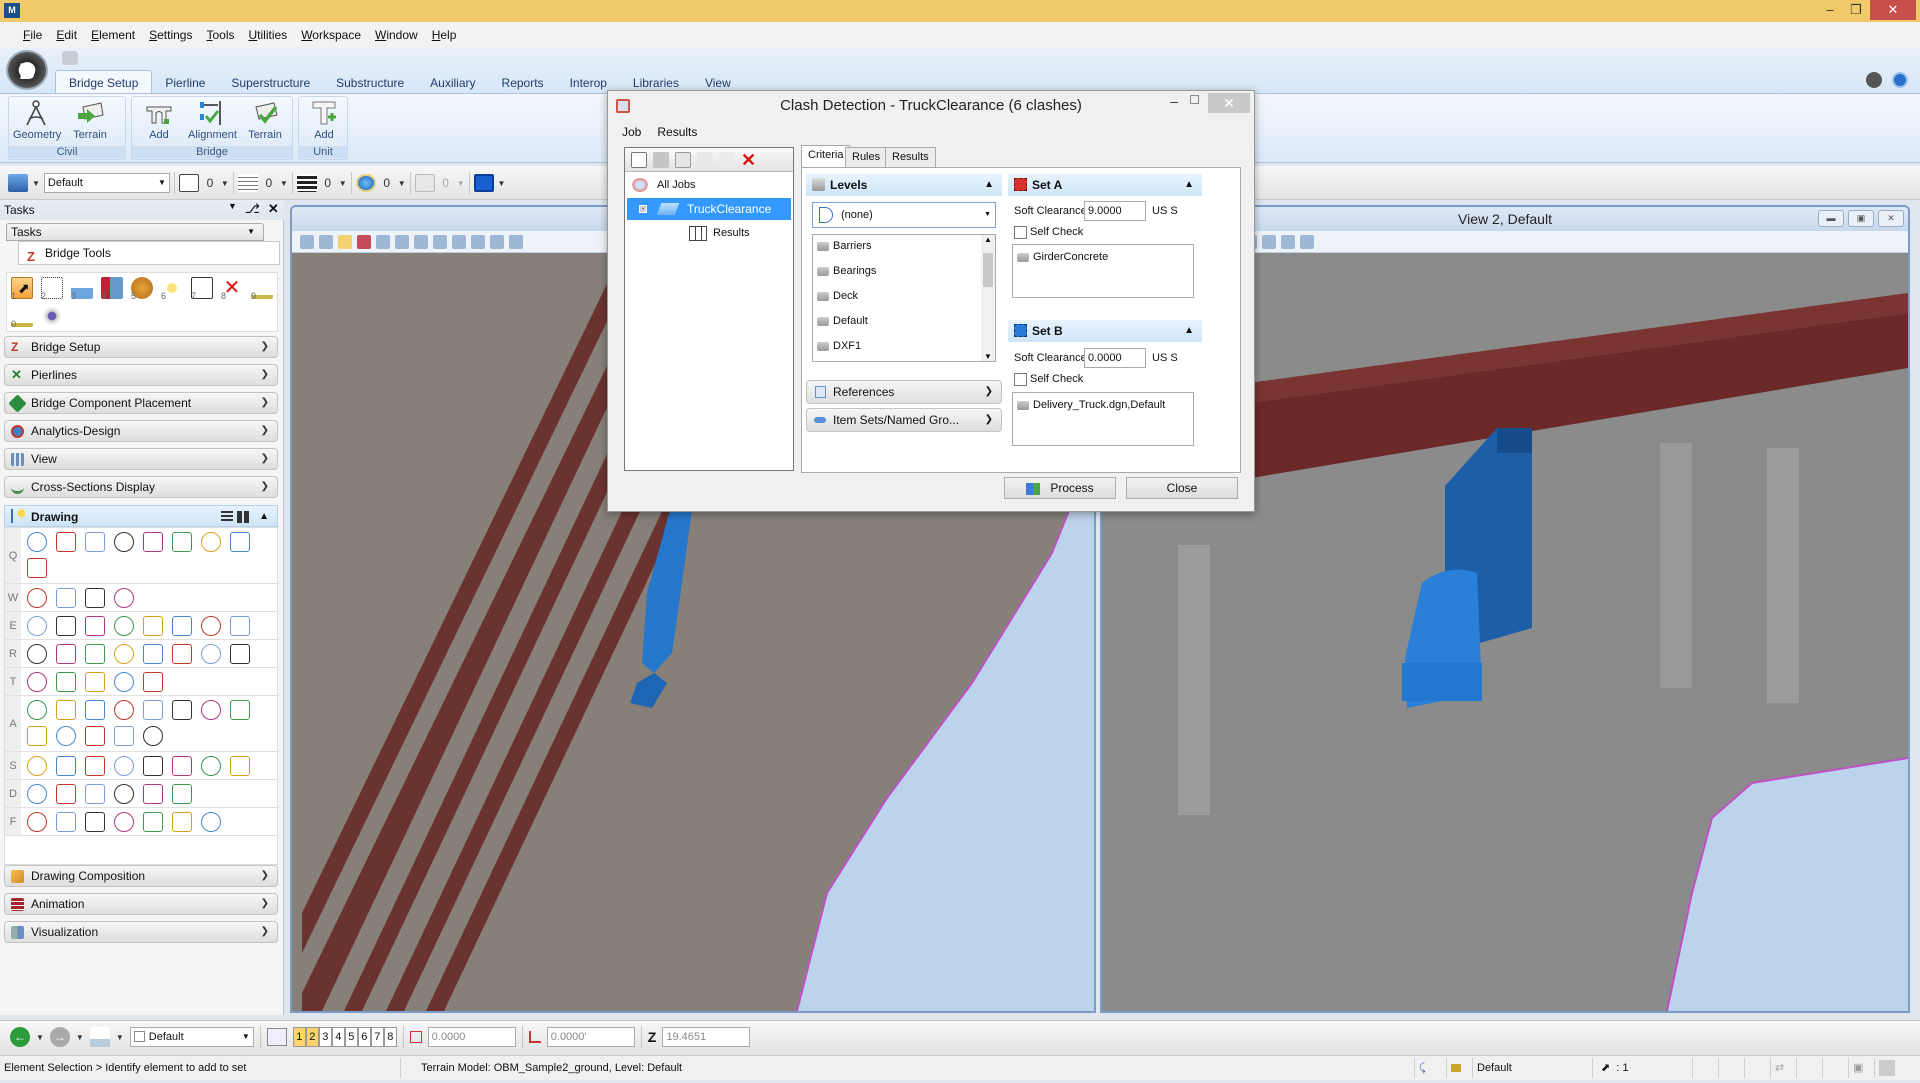  Describe the element at coordinates (677, 132) in the screenshot. I see `menu-results: Results` at that location.